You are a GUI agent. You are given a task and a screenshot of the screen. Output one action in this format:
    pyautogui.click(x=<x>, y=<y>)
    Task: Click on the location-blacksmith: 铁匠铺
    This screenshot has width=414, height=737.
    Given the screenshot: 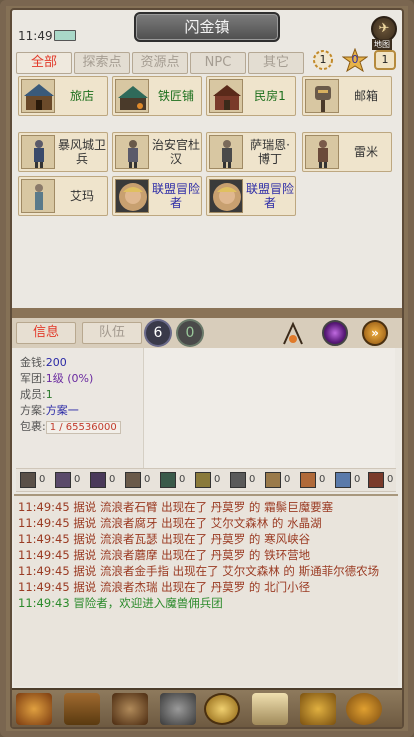 What is the action you would take?
    pyautogui.click(x=157, y=96)
    